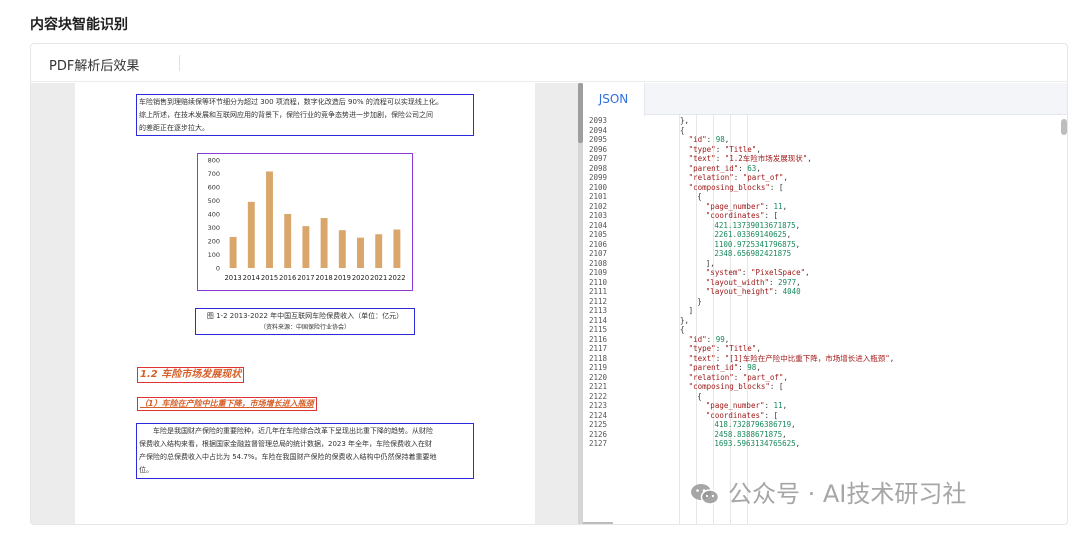  I want to click on code-line: "id": 98,, so click(709, 140).